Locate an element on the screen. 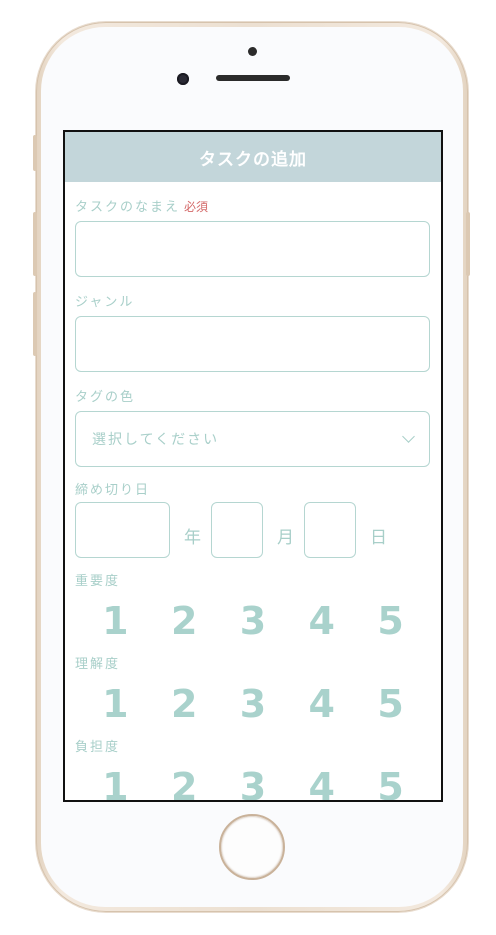  deadline-row: 年 月 日 is located at coordinates (253, 530).